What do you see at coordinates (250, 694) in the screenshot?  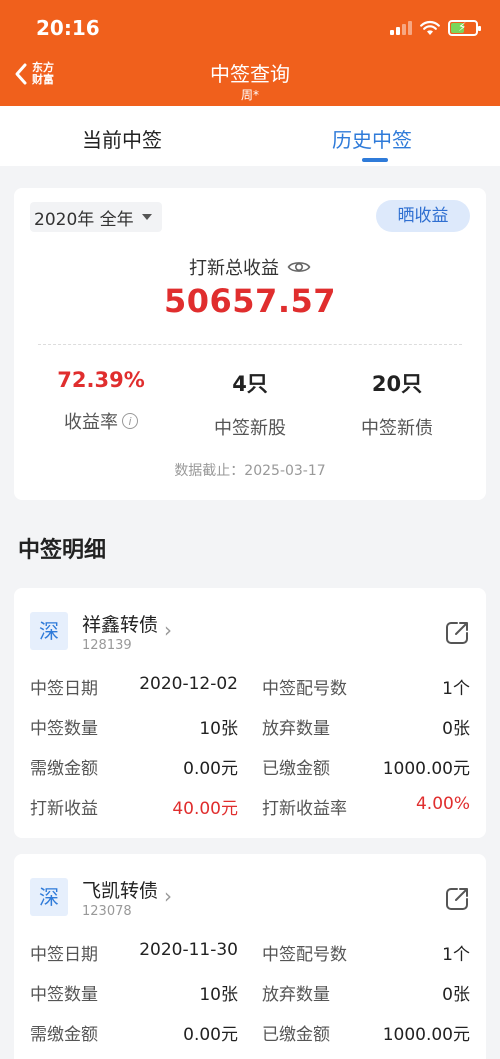 I see `detail-row: 中签日期 2020-12-02 中签配号数 1个` at bounding box center [250, 694].